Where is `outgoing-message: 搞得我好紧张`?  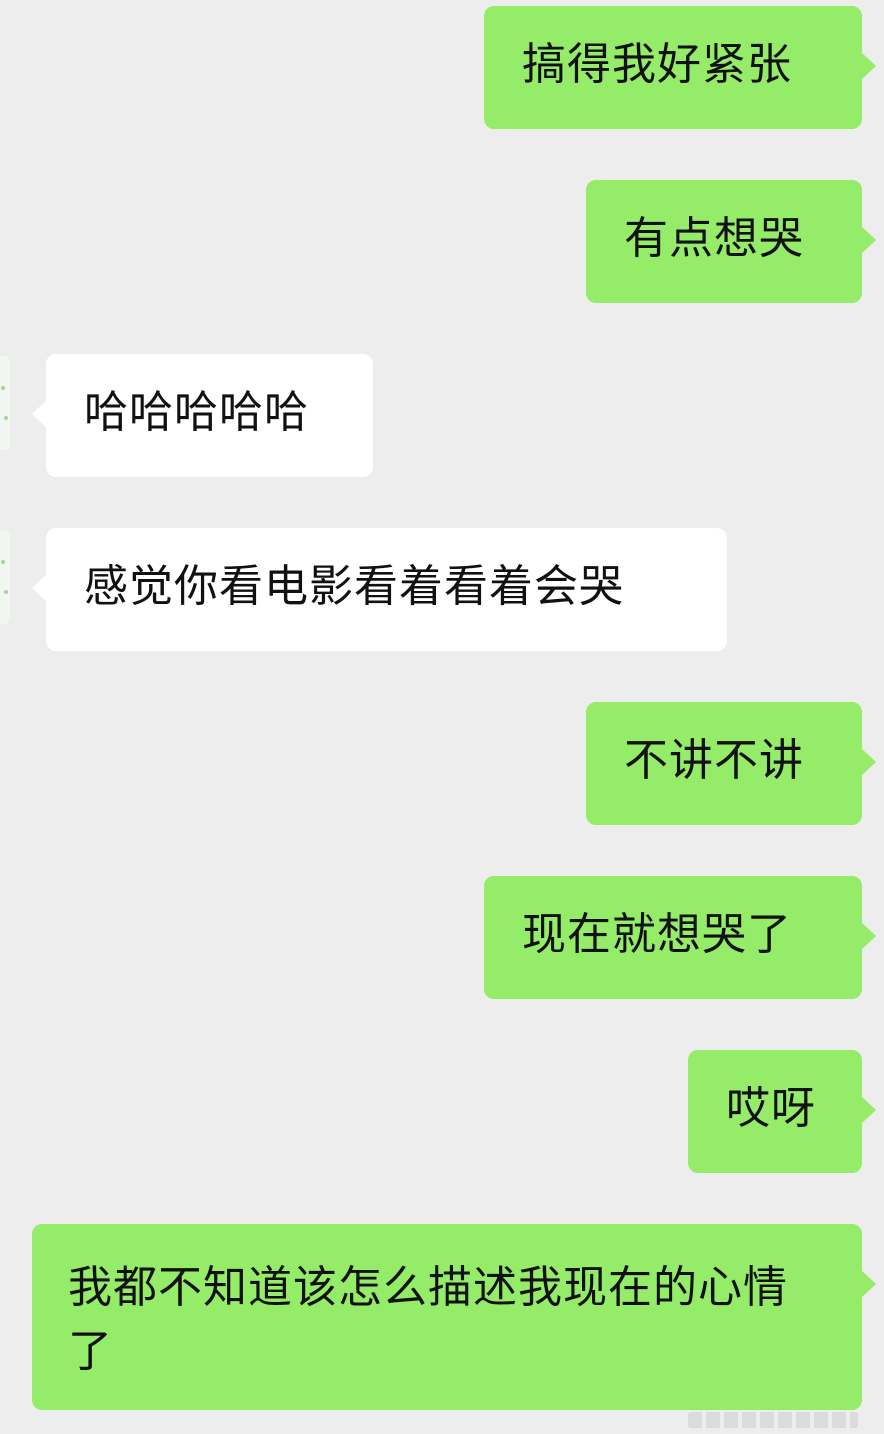 outgoing-message: 搞得我好紧张 is located at coordinates (680, 67).